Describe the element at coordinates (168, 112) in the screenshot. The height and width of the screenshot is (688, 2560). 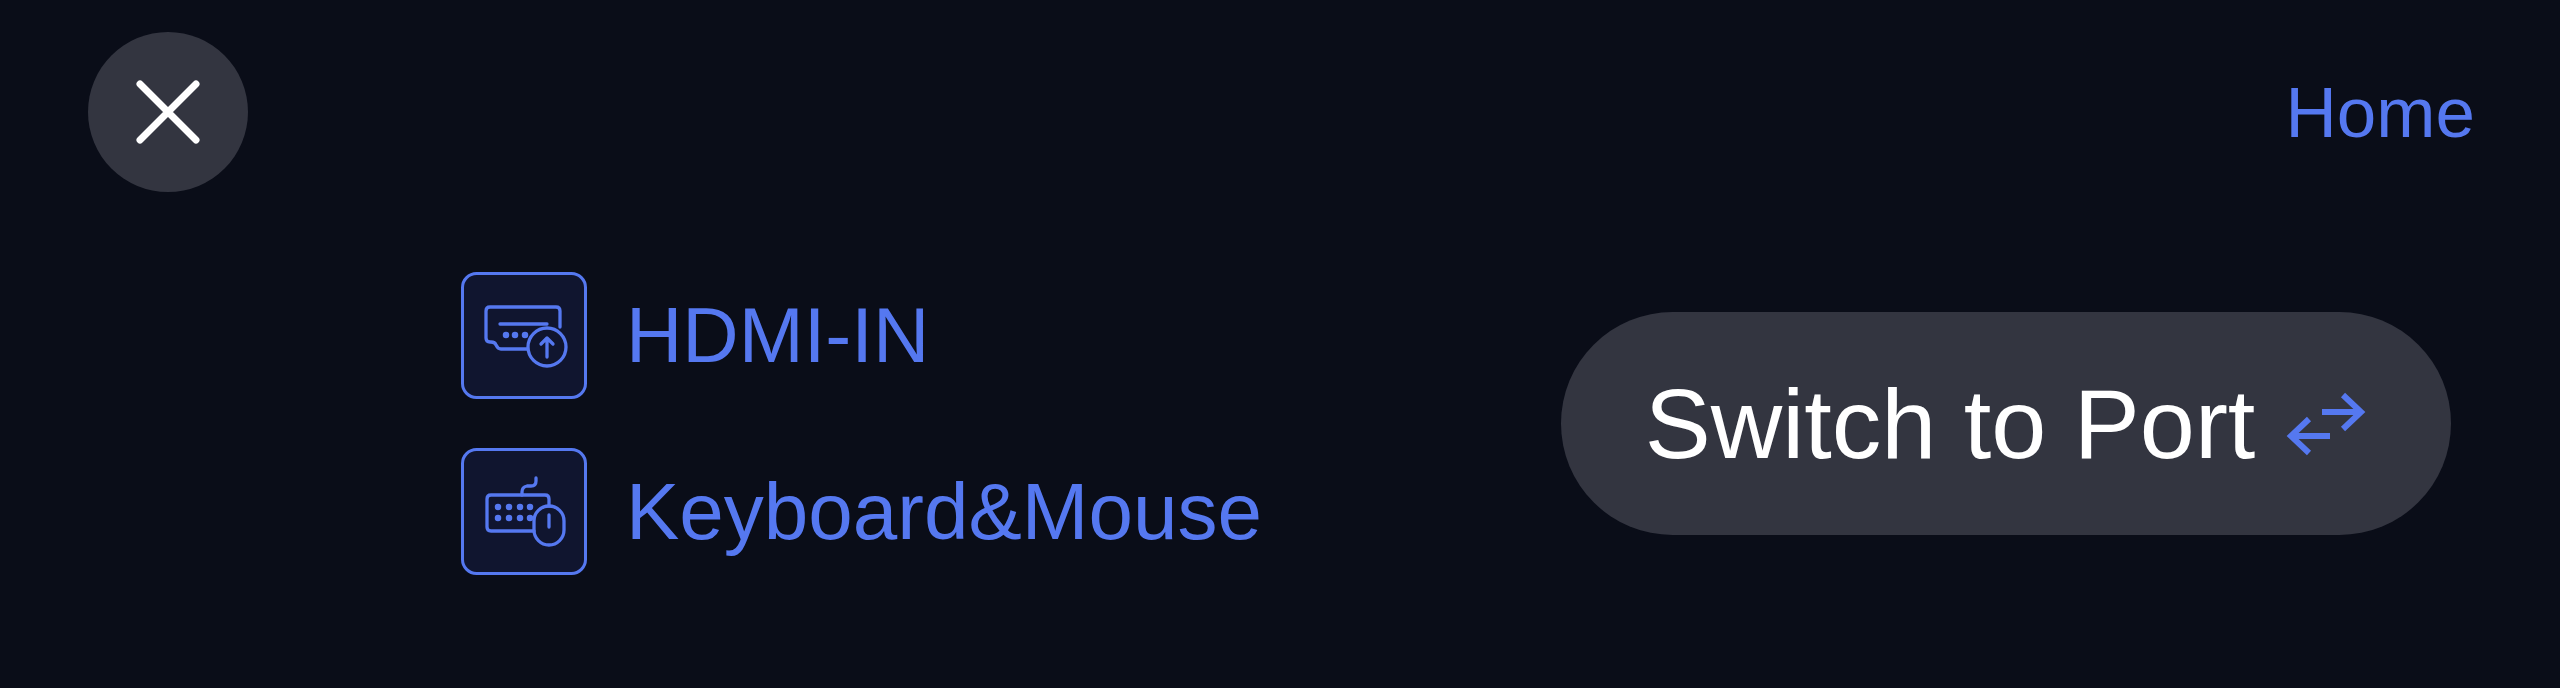
I see `close-icon` at that location.